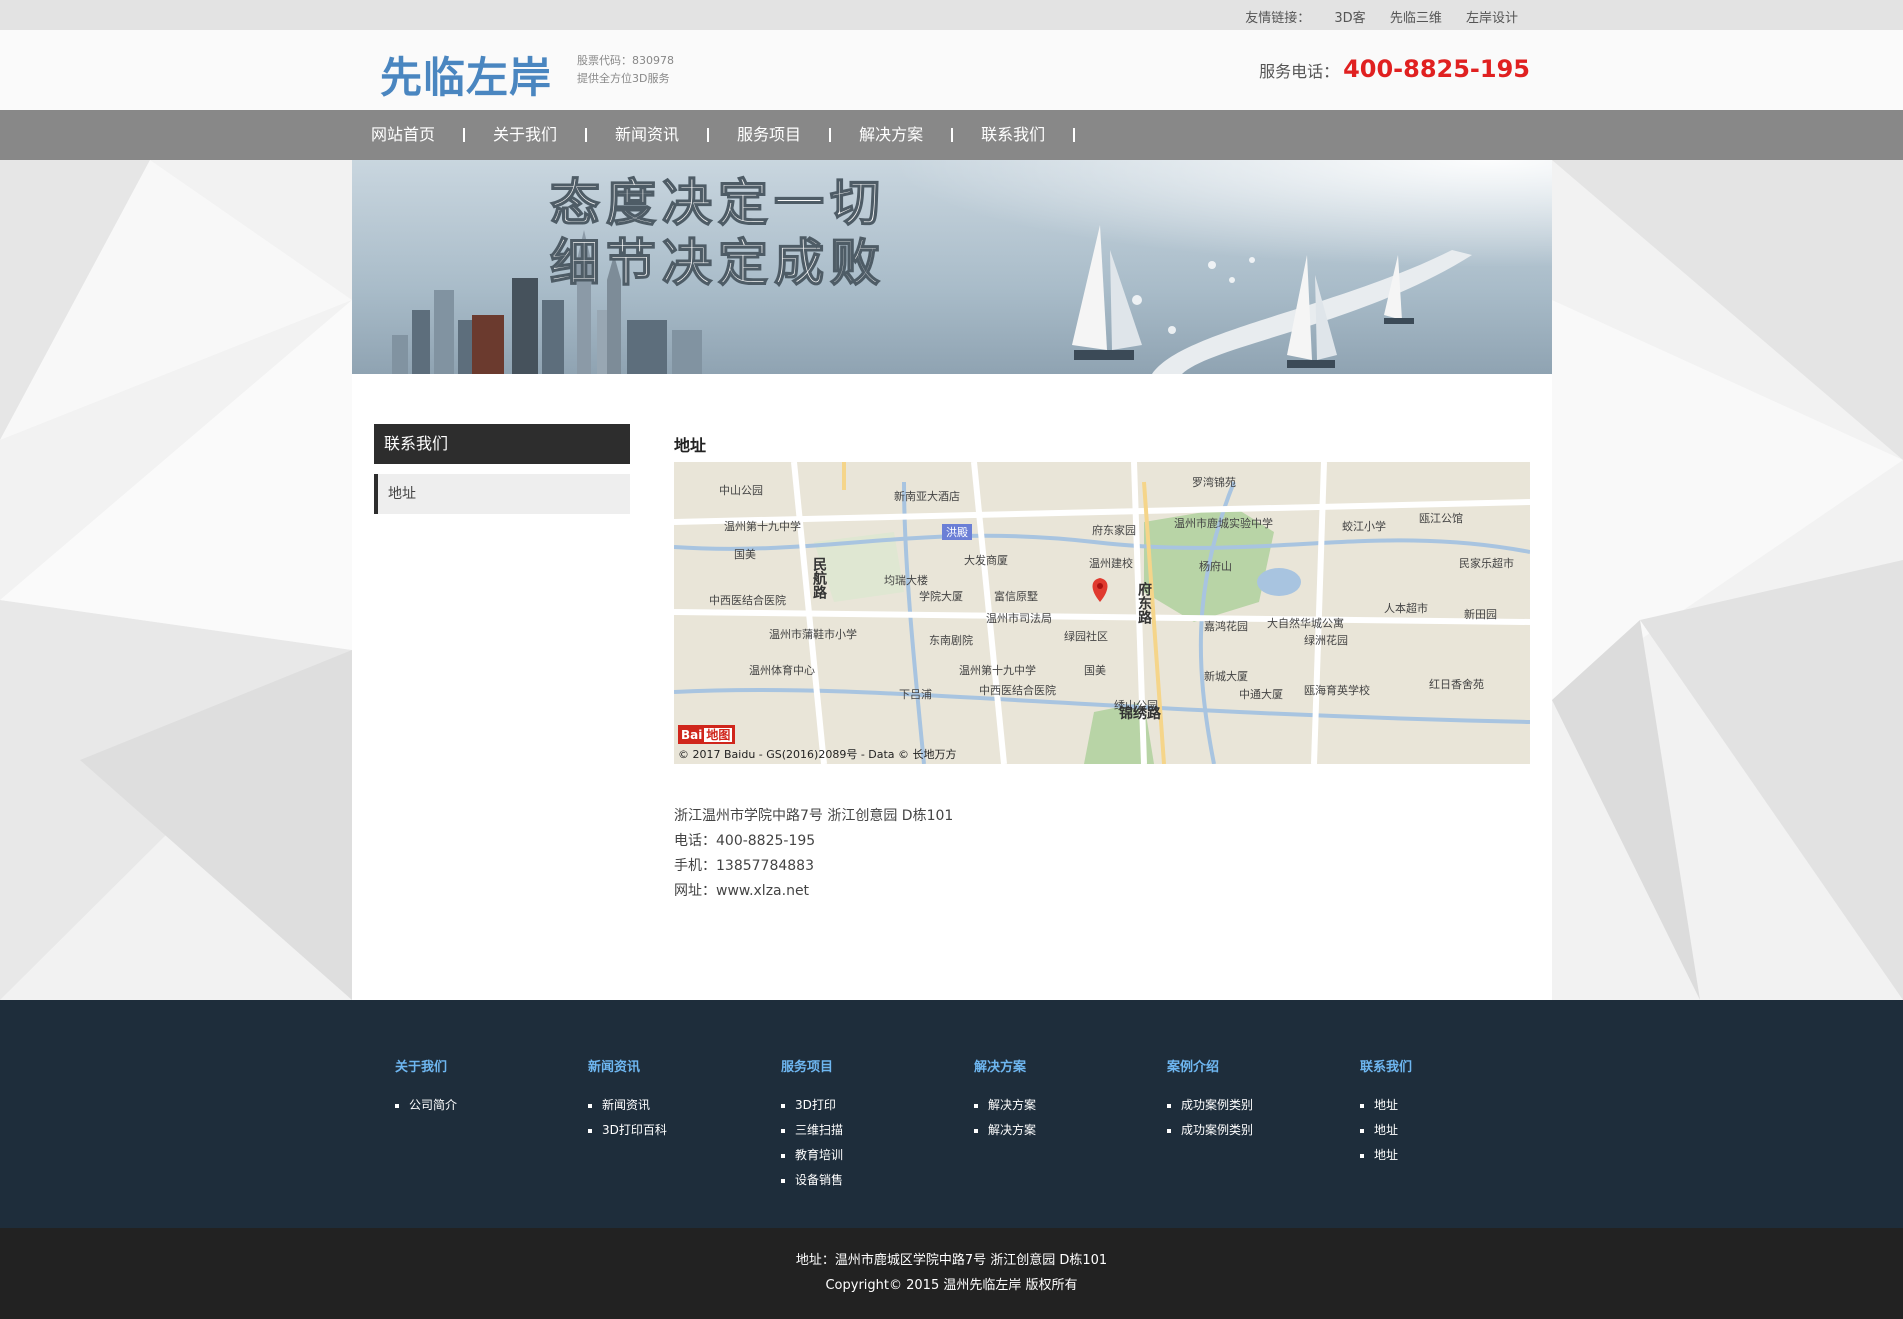  What do you see at coordinates (812, 1155) in the screenshot?
I see `footer-link: 教育培训` at bounding box center [812, 1155].